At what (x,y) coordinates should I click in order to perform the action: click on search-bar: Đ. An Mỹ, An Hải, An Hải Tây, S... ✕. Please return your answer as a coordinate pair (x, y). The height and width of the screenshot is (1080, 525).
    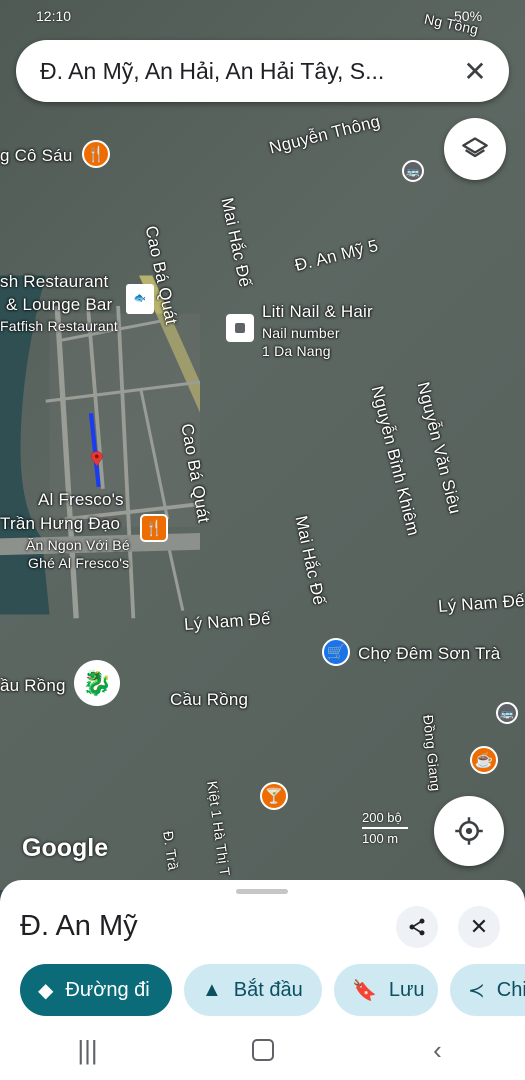
    Looking at the image, I should click on (262, 71).